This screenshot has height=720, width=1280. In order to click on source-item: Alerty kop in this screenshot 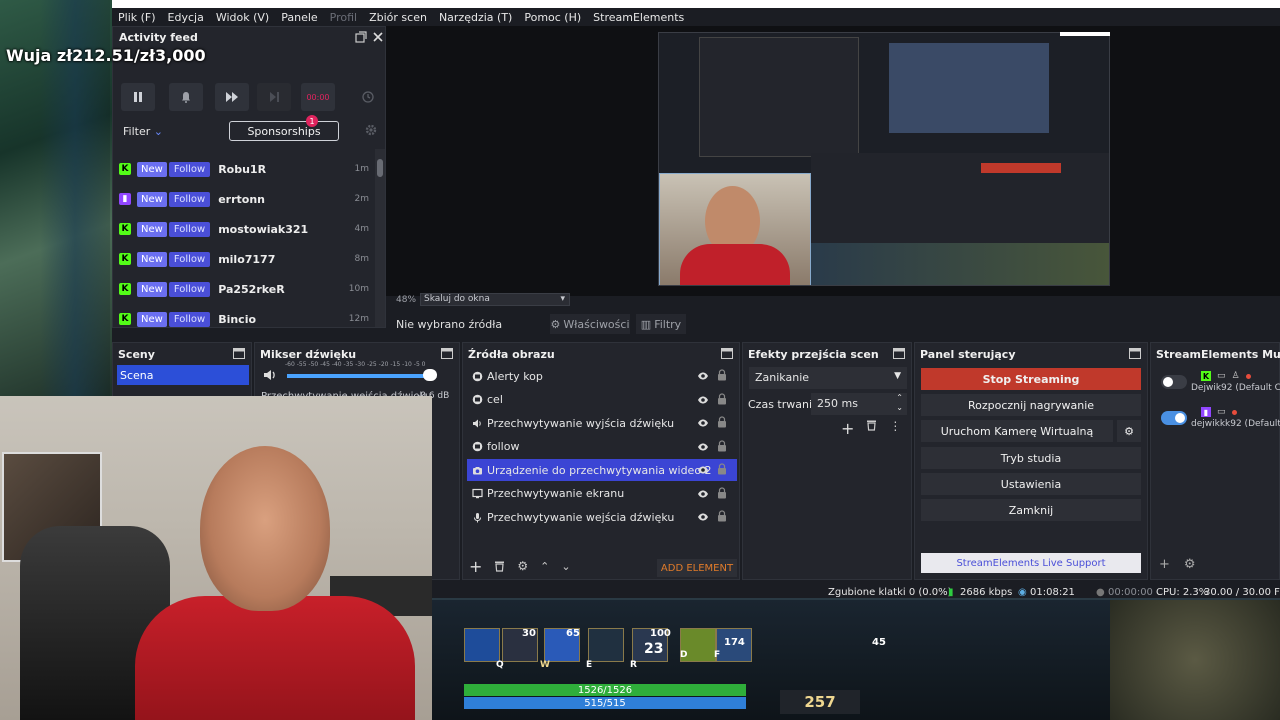, I will do `click(602, 376)`.